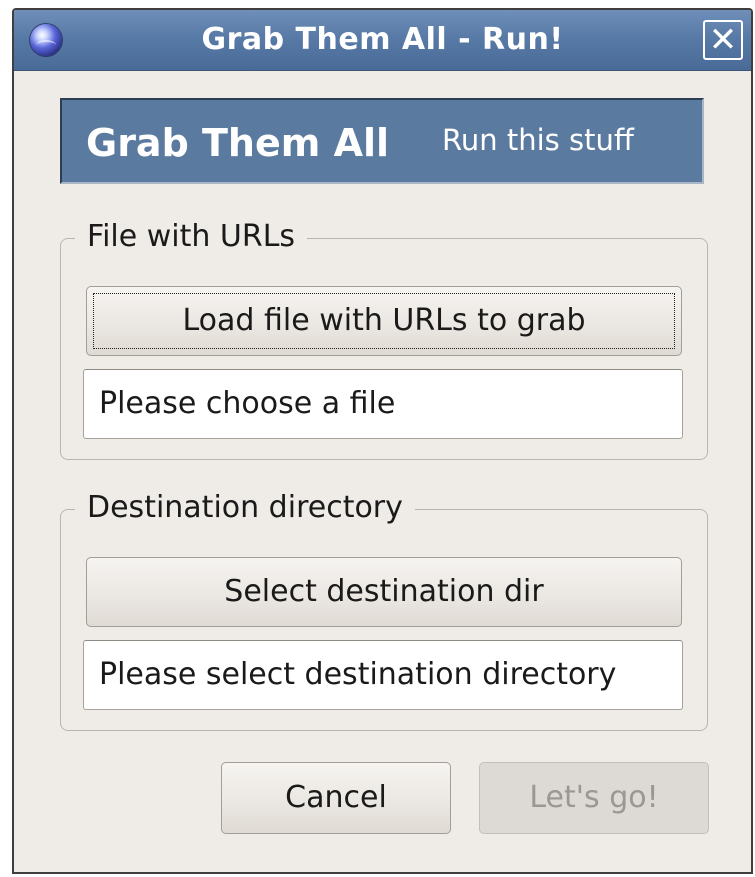  I want to click on cancel-button-label: Cancel, so click(336, 797).